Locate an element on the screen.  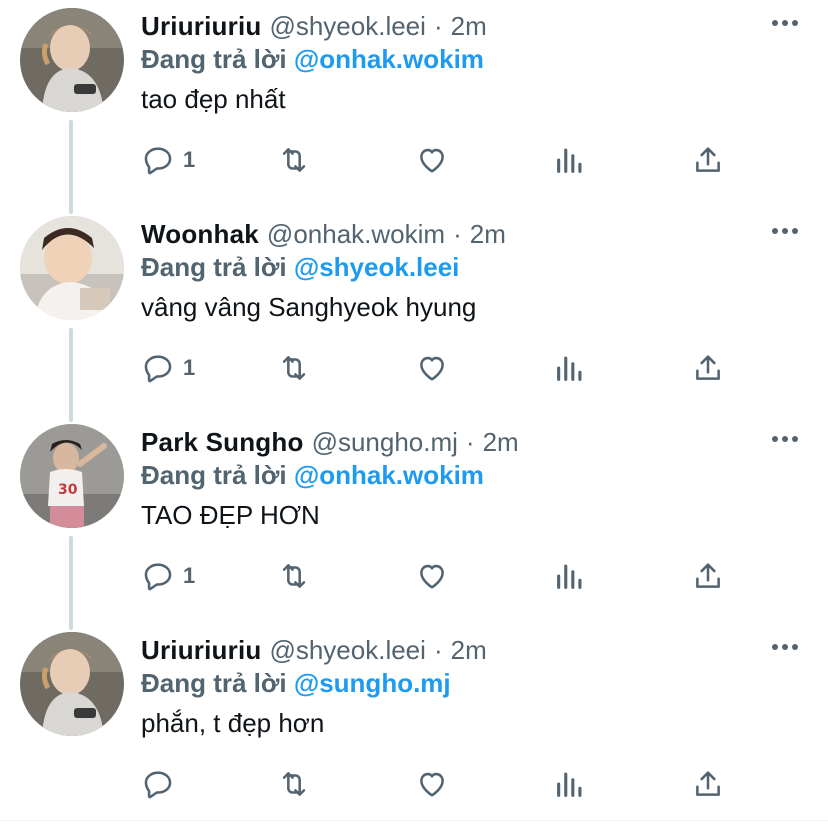
action-bar is located at coordinates (441, 784).